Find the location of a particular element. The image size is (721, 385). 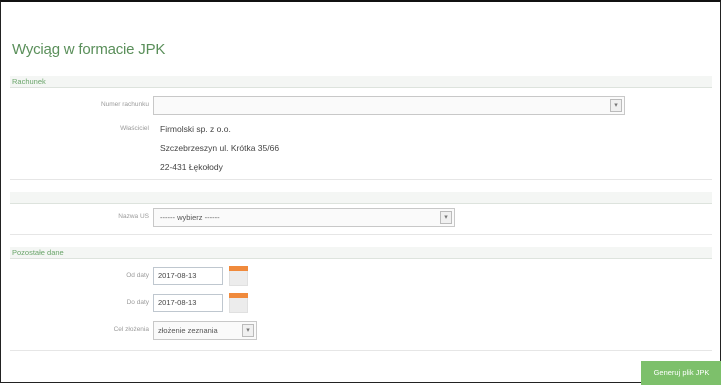

purpose-select: złożenie zeznania ▾ is located at coordinates (205, 330).